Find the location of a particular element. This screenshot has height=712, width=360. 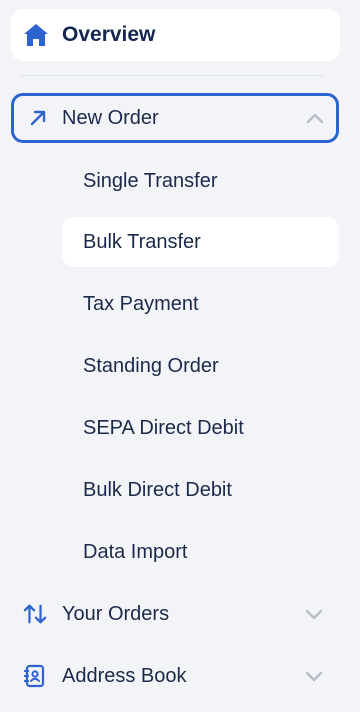

nav-subitem-standing-order: Standing Order is located at coordinates (200, 366).